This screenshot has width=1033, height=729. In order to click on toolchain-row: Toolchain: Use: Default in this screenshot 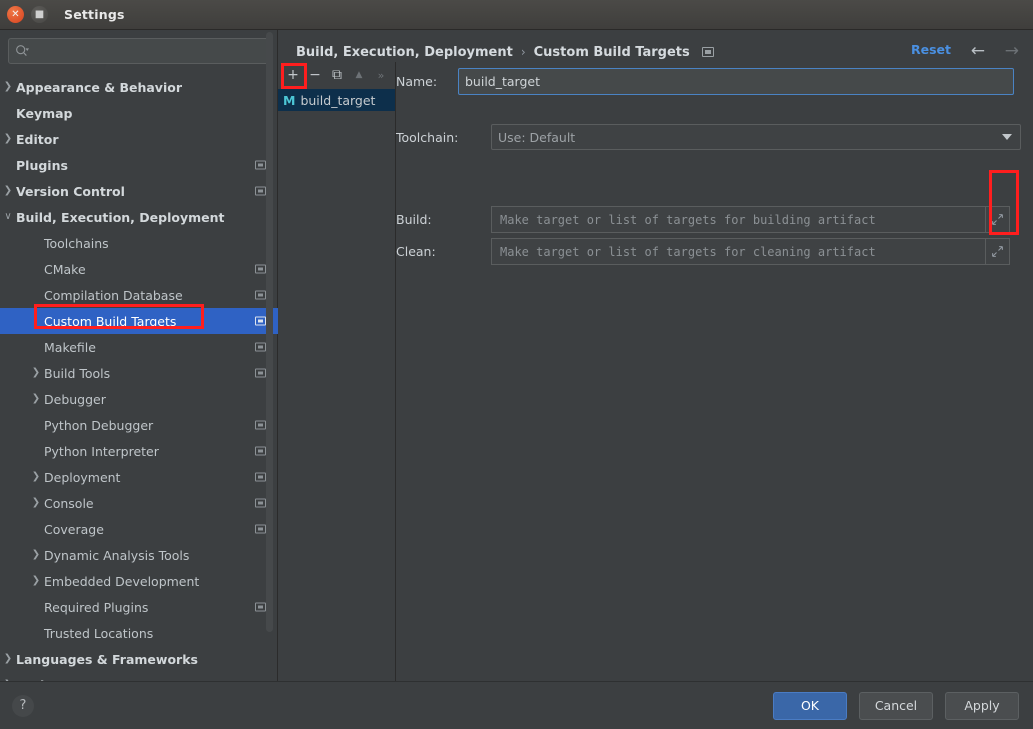, I will do `click(708, 137)`.